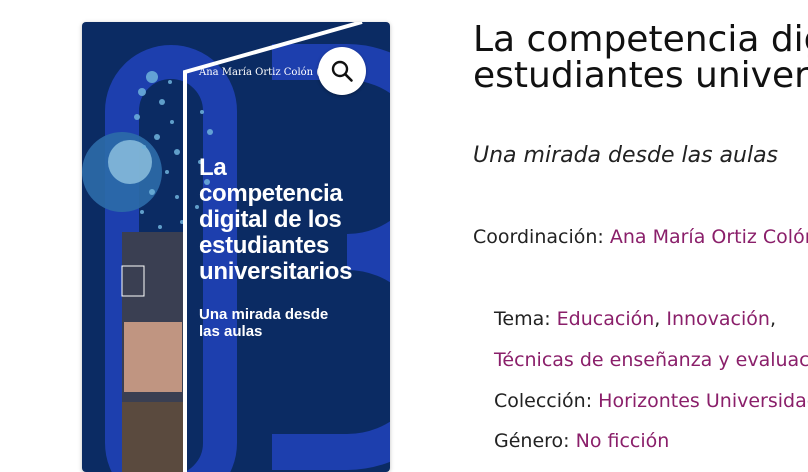  Describe the element at coordinates (703, 401) in the screenshot. I see `collection-link: Horizontes Universidad` at that location.